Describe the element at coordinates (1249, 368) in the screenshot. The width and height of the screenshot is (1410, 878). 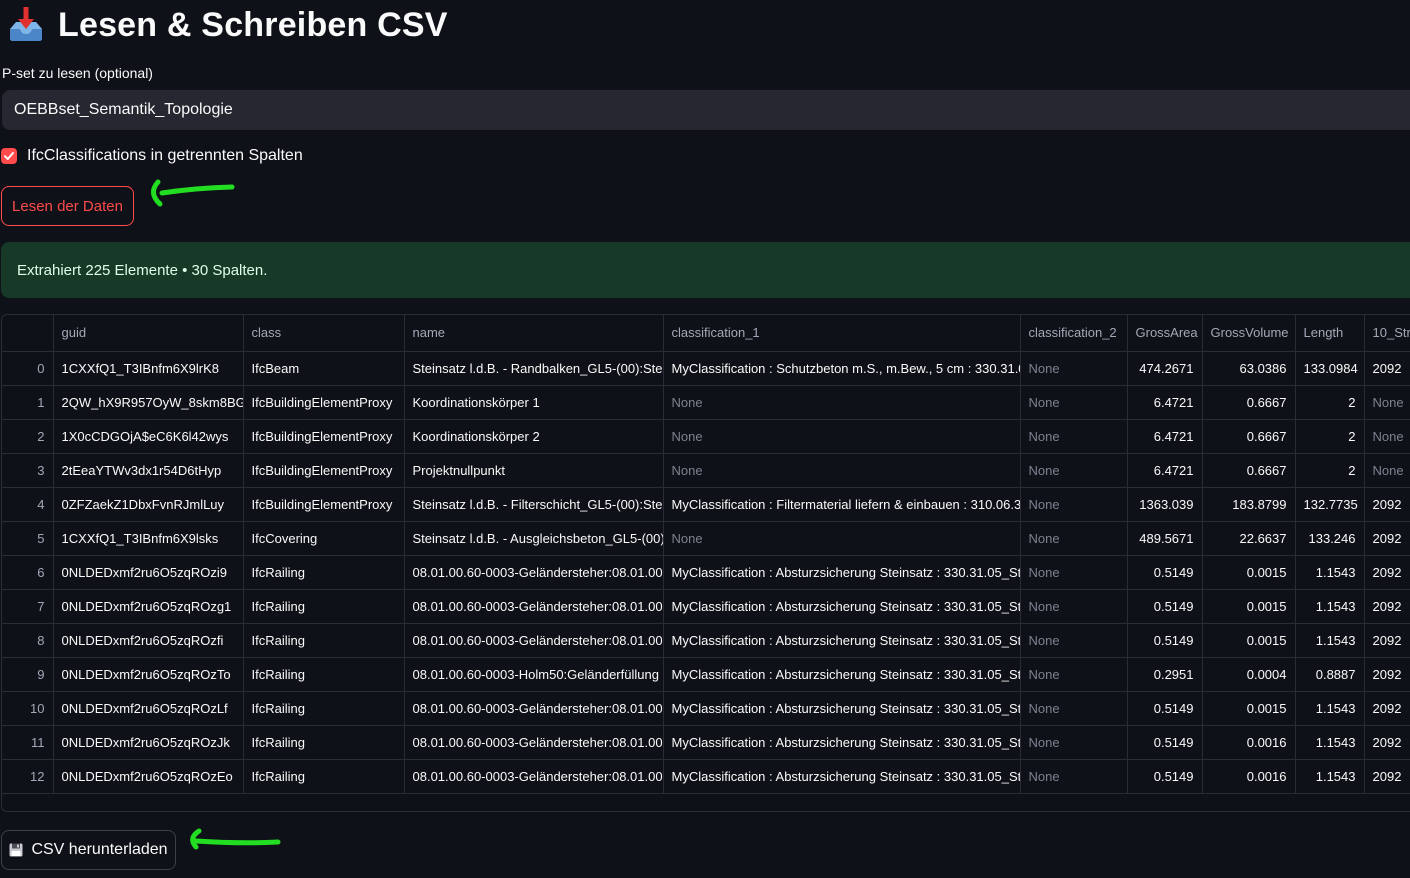
I see `table-cell: 63.0386` at that location.